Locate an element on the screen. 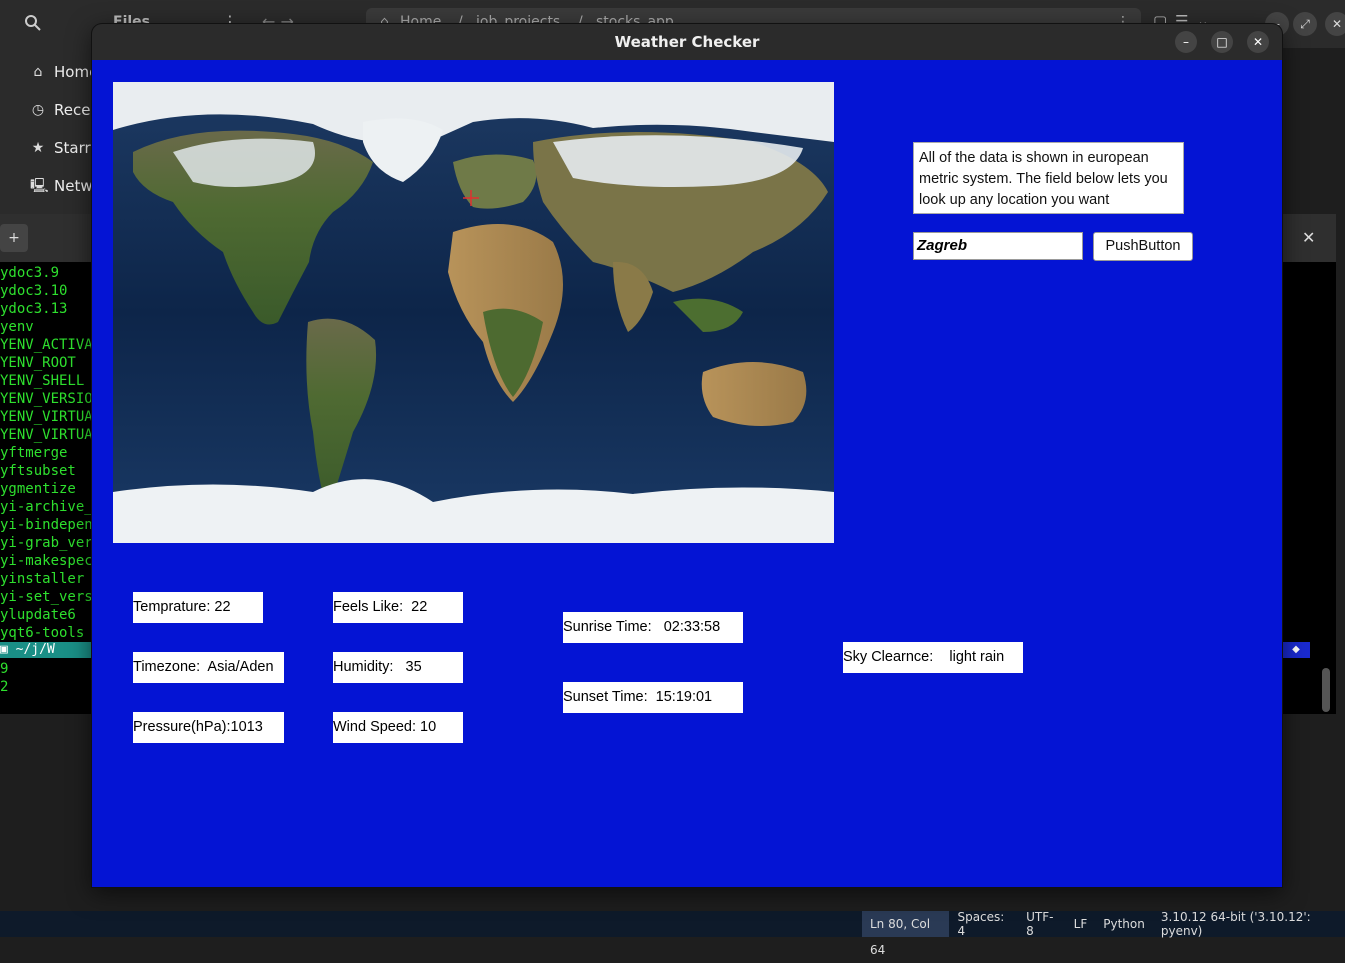 The image size is (1345, 963). humidity-label: Humidity: 35 is located at coordinates (398, 667).